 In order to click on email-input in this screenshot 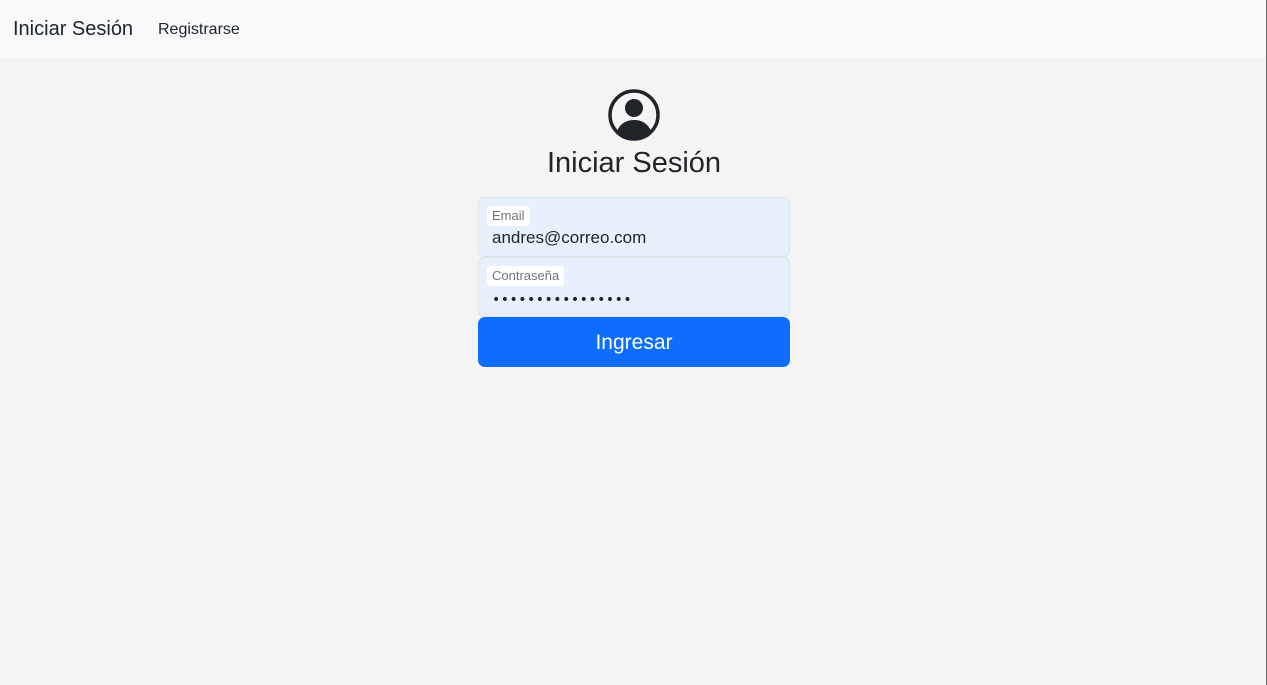, I will do `click(637, 238)`.